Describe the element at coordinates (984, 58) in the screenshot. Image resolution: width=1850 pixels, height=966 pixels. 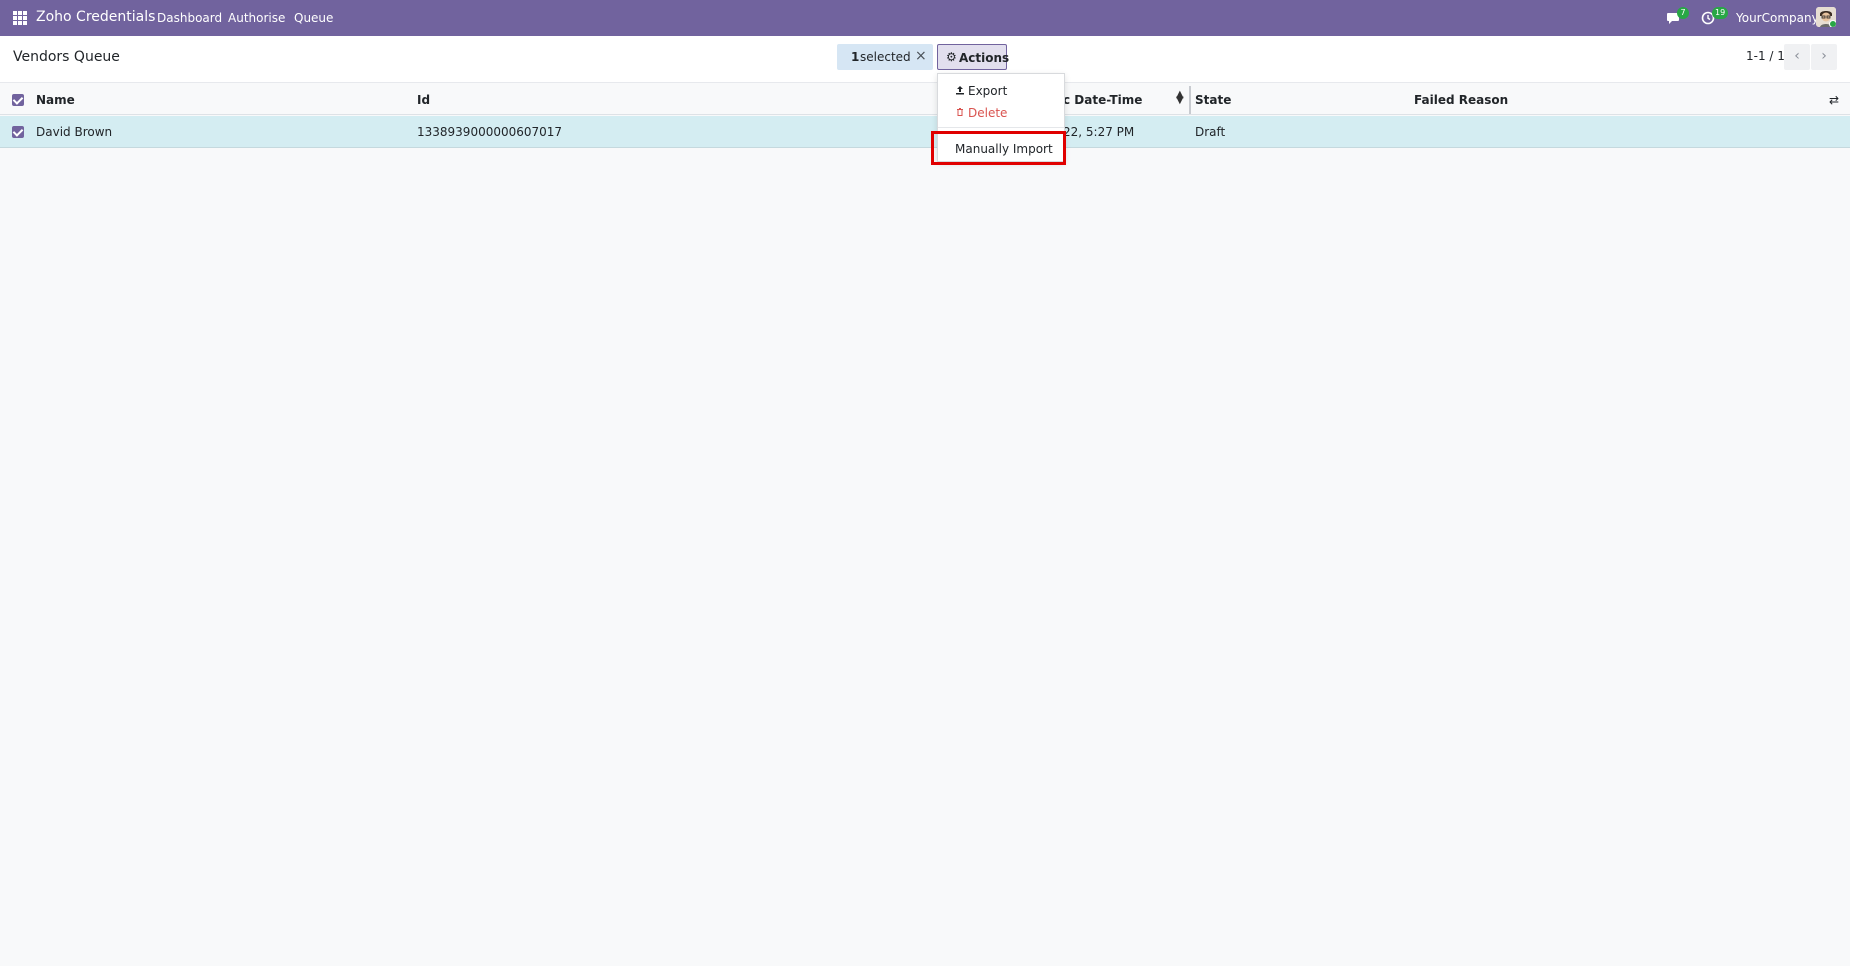
I see `actions-label: Actions` at that location.